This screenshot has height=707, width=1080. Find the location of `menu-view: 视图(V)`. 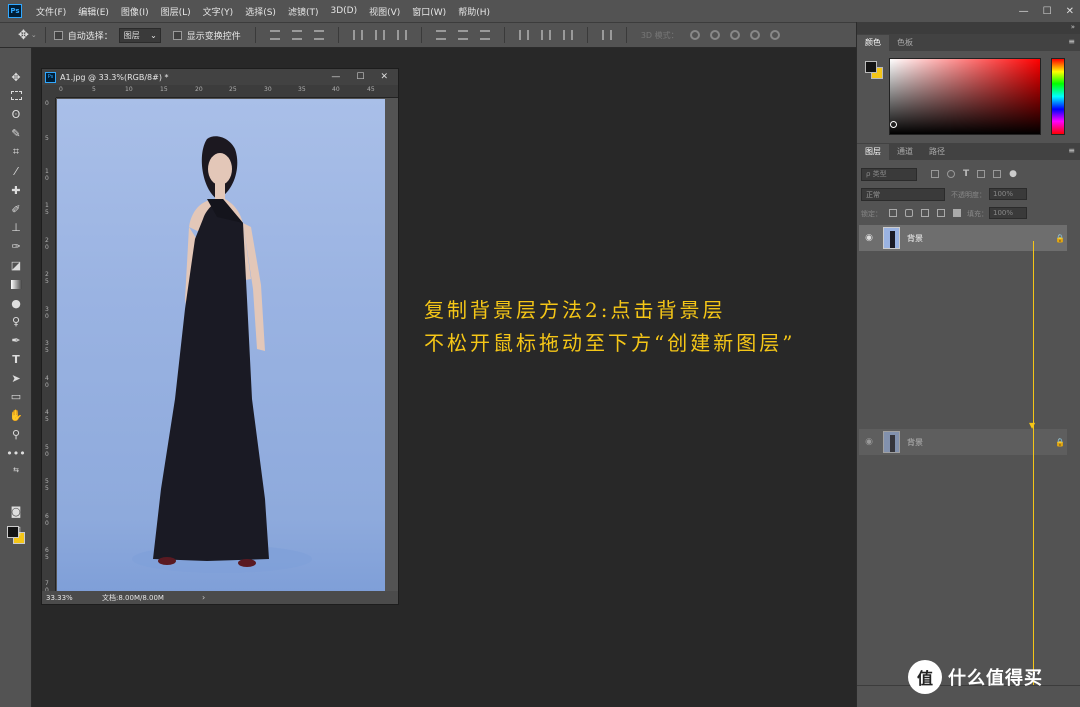

menu-view: 视图(V) is located at coordinates (384, 11).